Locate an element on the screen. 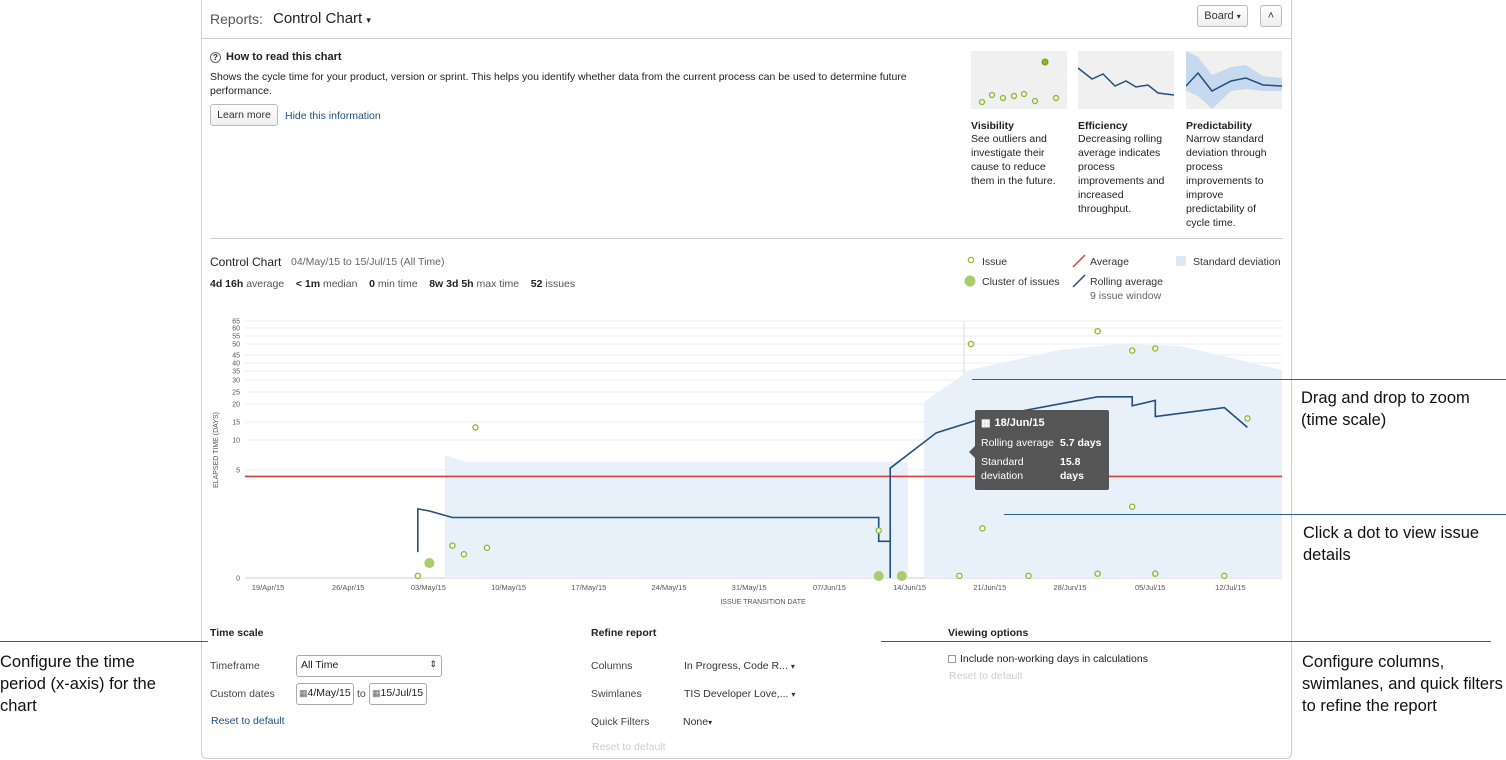 The width and height of the screenshot is (1506, 760). drag-callout-line is located at coordinates (1239, 379).